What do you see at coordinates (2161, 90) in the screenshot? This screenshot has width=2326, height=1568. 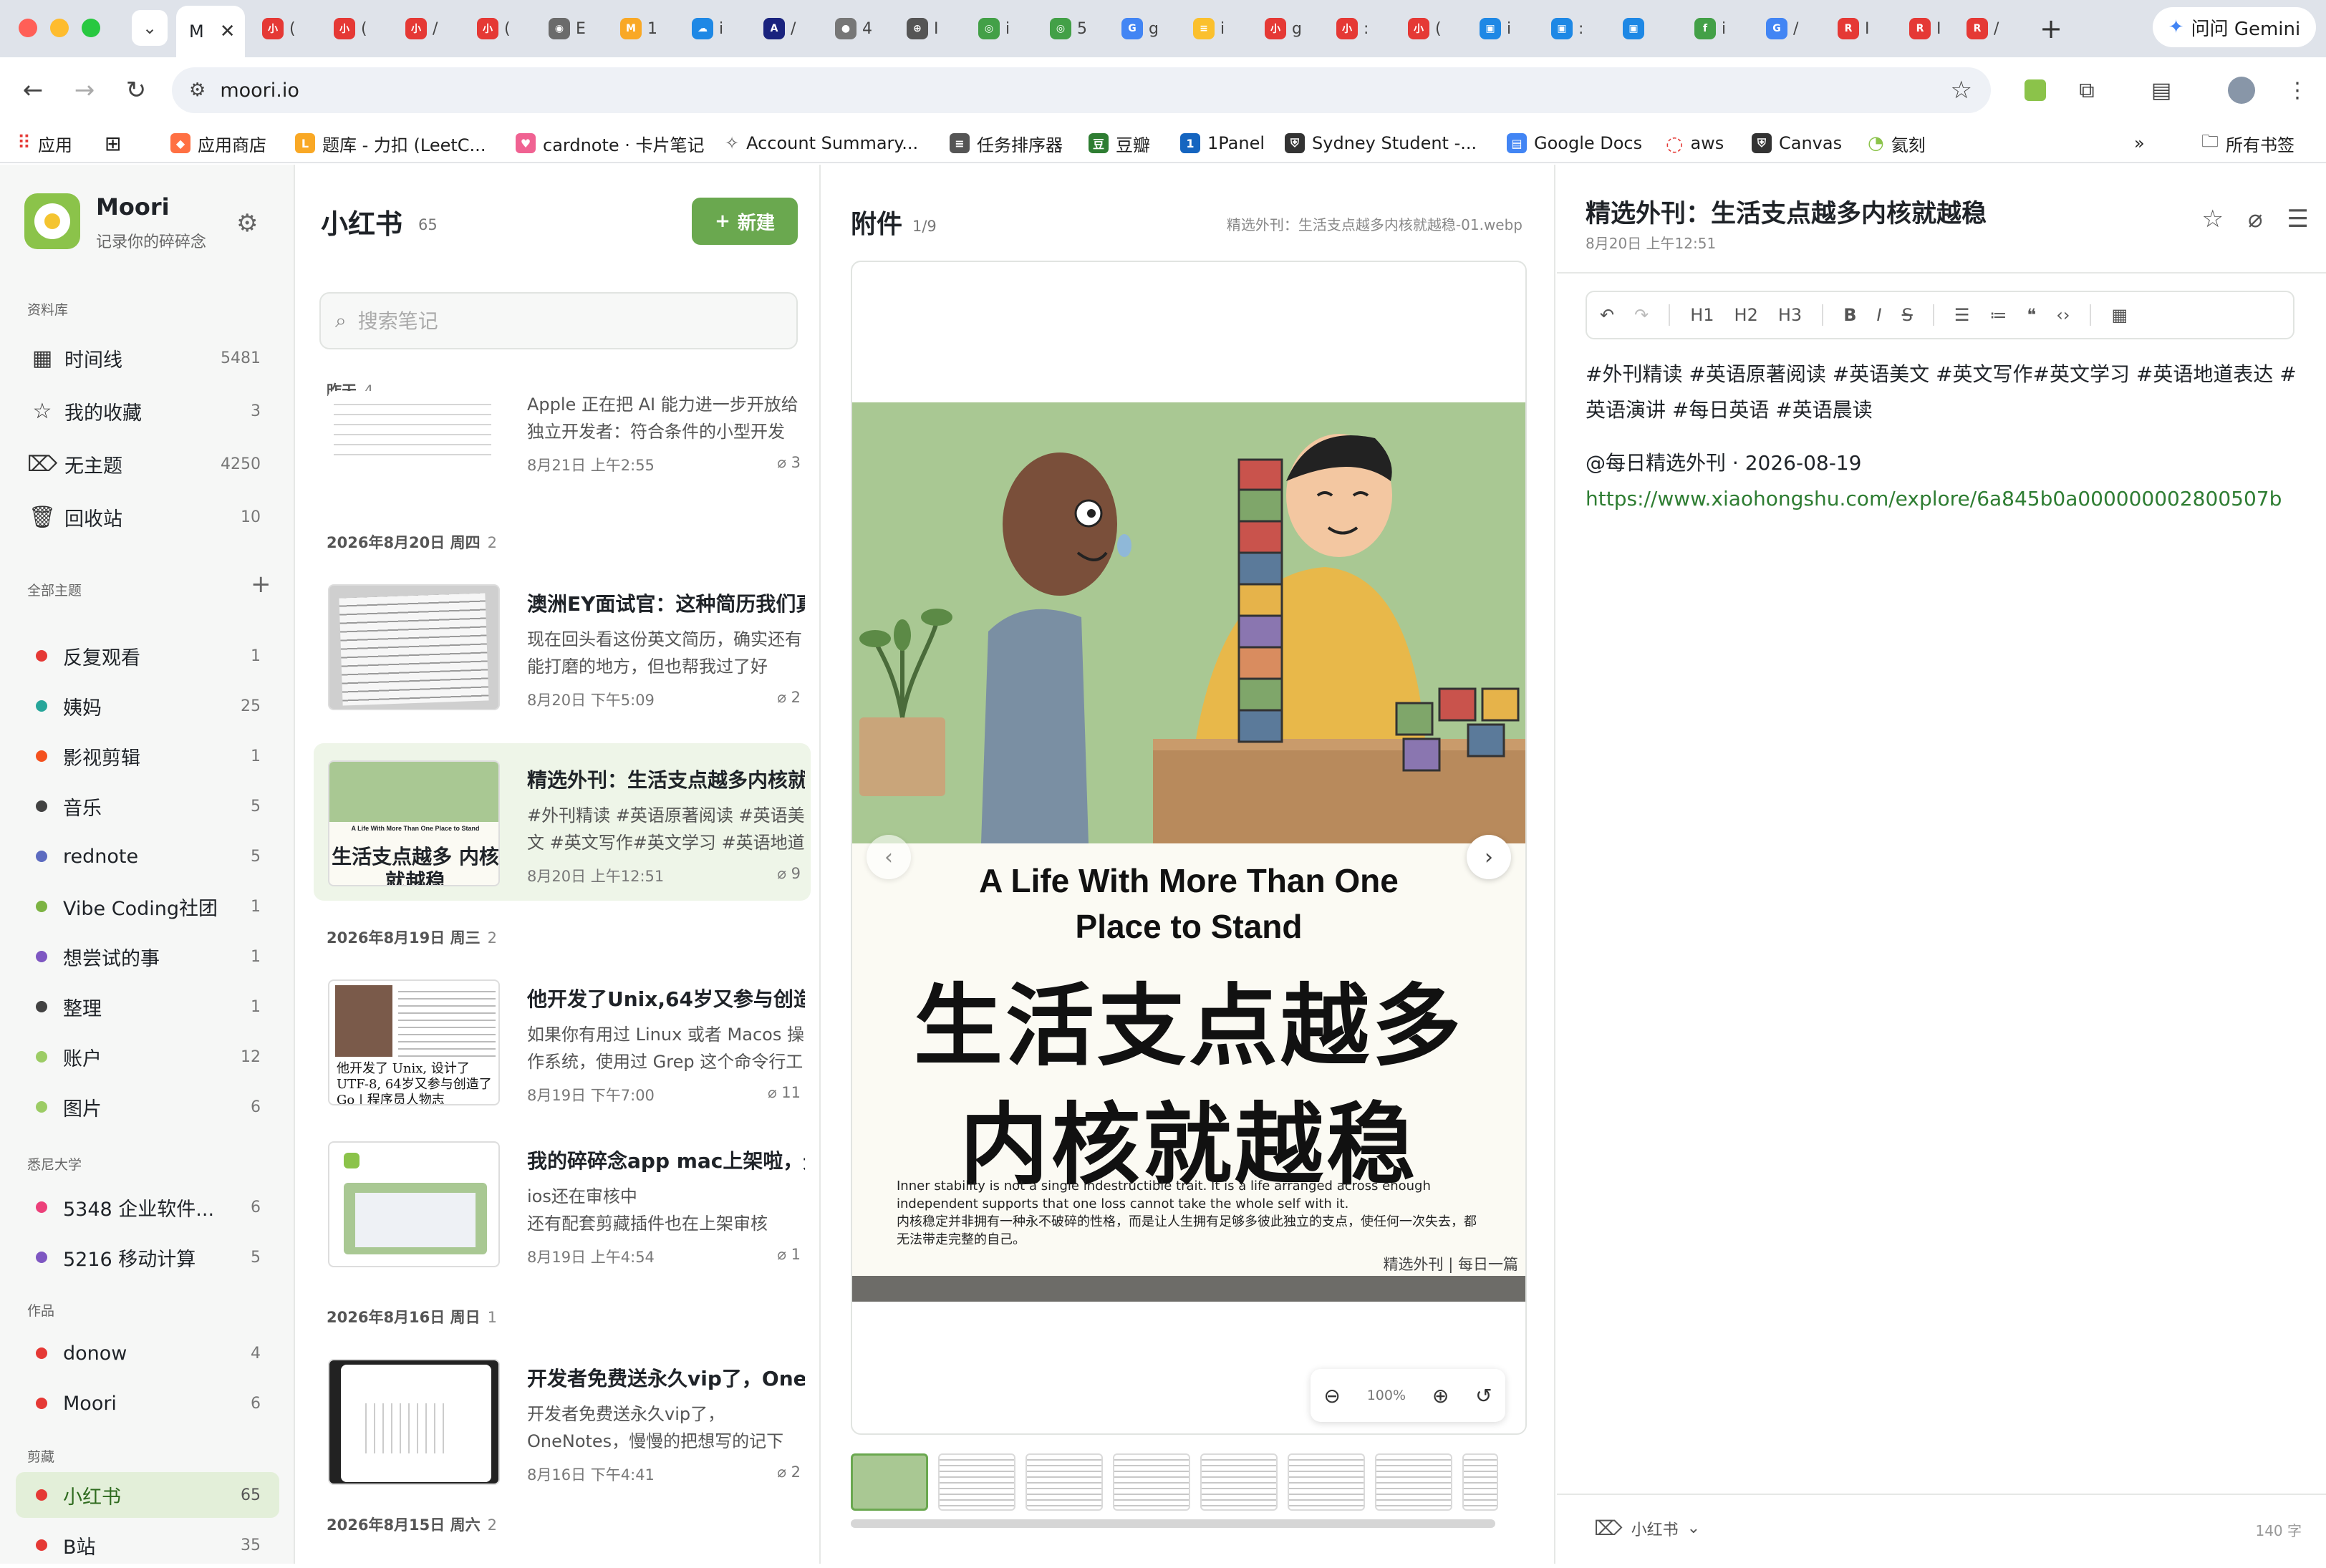 I see `side-panel-icon: ▤` at bounding box center [2161, 90].